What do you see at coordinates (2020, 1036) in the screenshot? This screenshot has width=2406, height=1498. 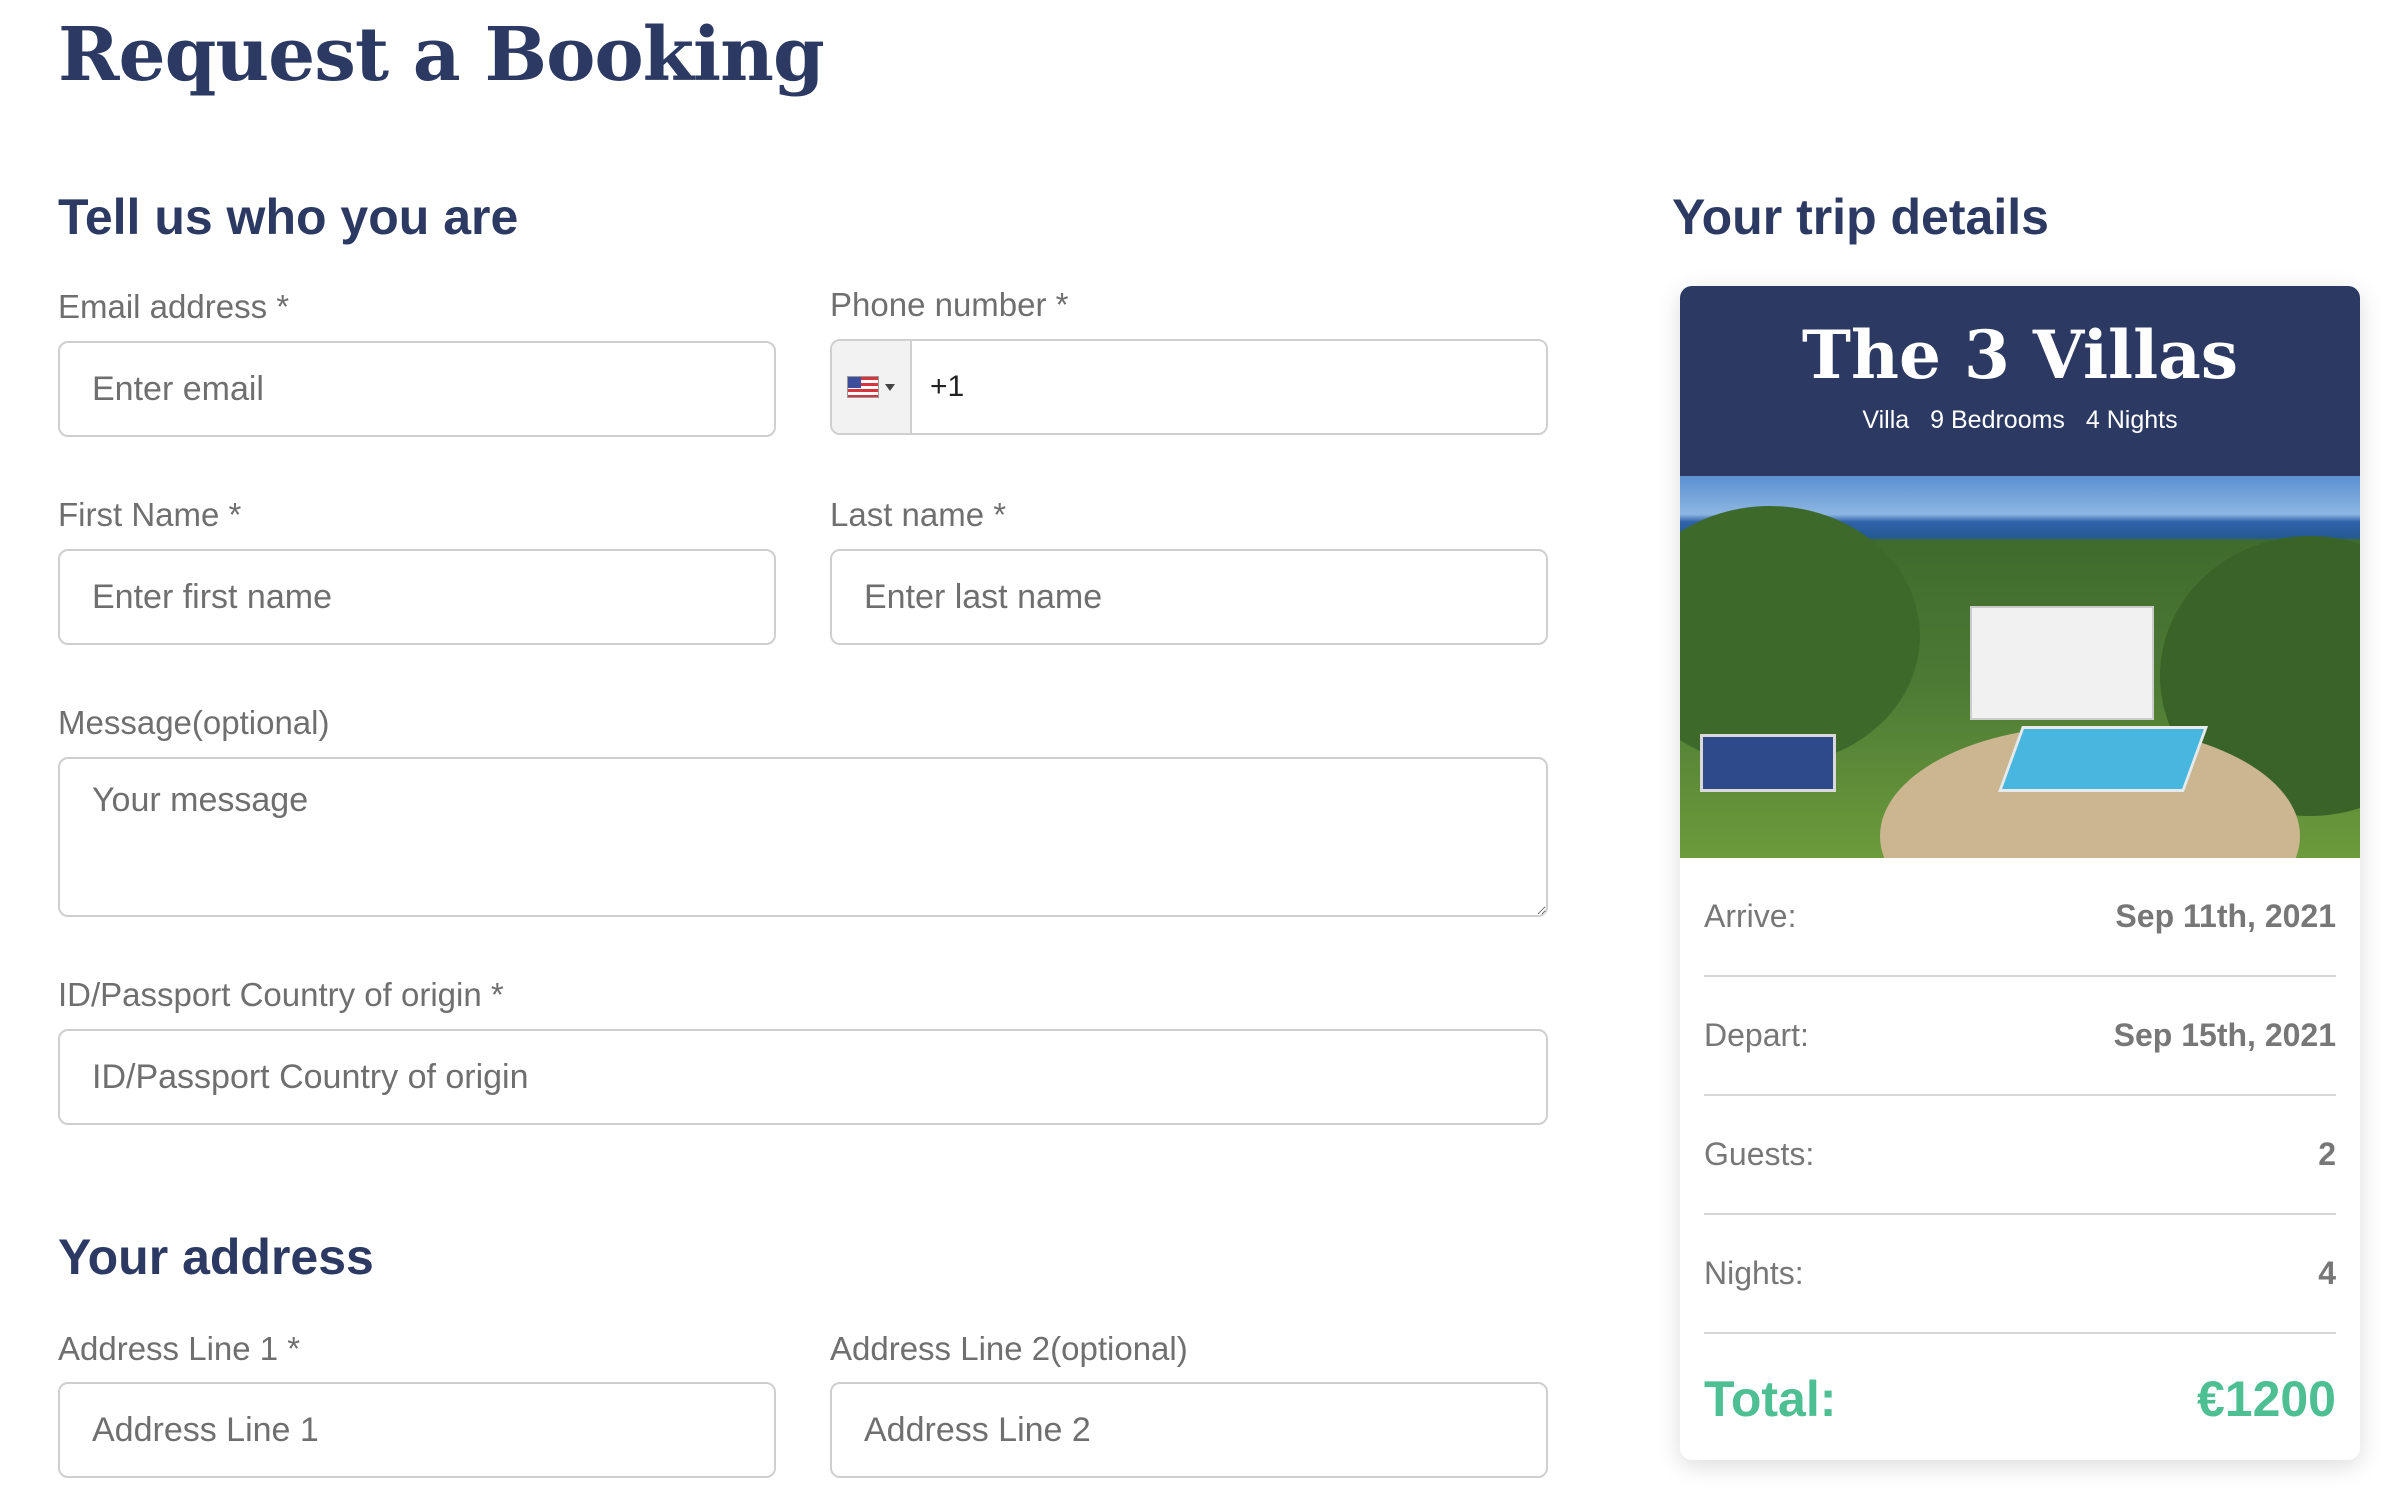 I see `trip-row-depart: Depart: Sep 15th, 2021` at bounding box center [2020, 1036].